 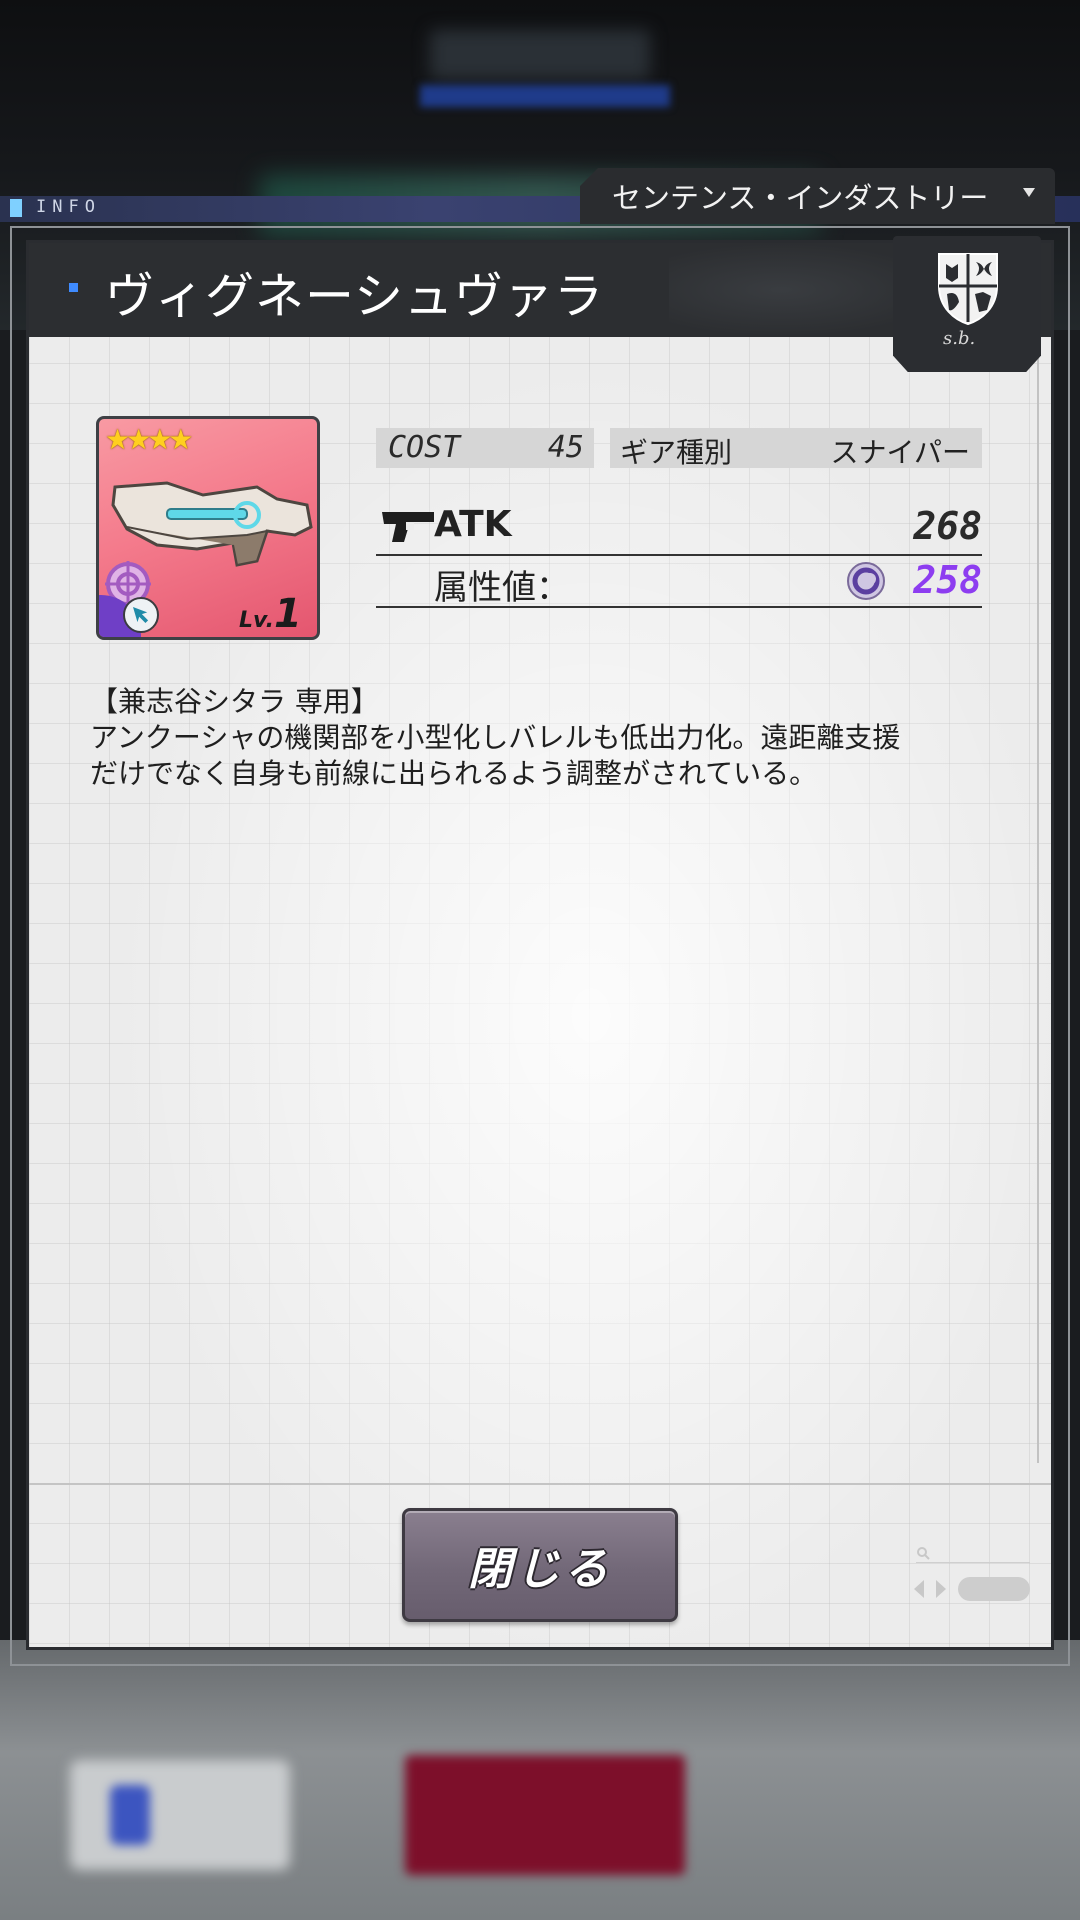 What do you see at coordinates (68, 207) in the screenshot?
I see `info-label: INFO` at bounding box center [68, 207].